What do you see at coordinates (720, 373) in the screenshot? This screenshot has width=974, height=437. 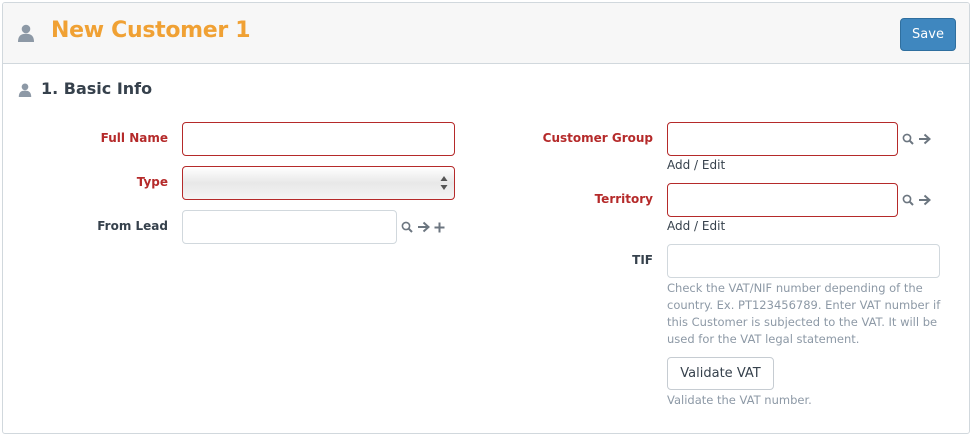 I see `validate-vat-button: Validate VAT` at bounding box center [720, 373].